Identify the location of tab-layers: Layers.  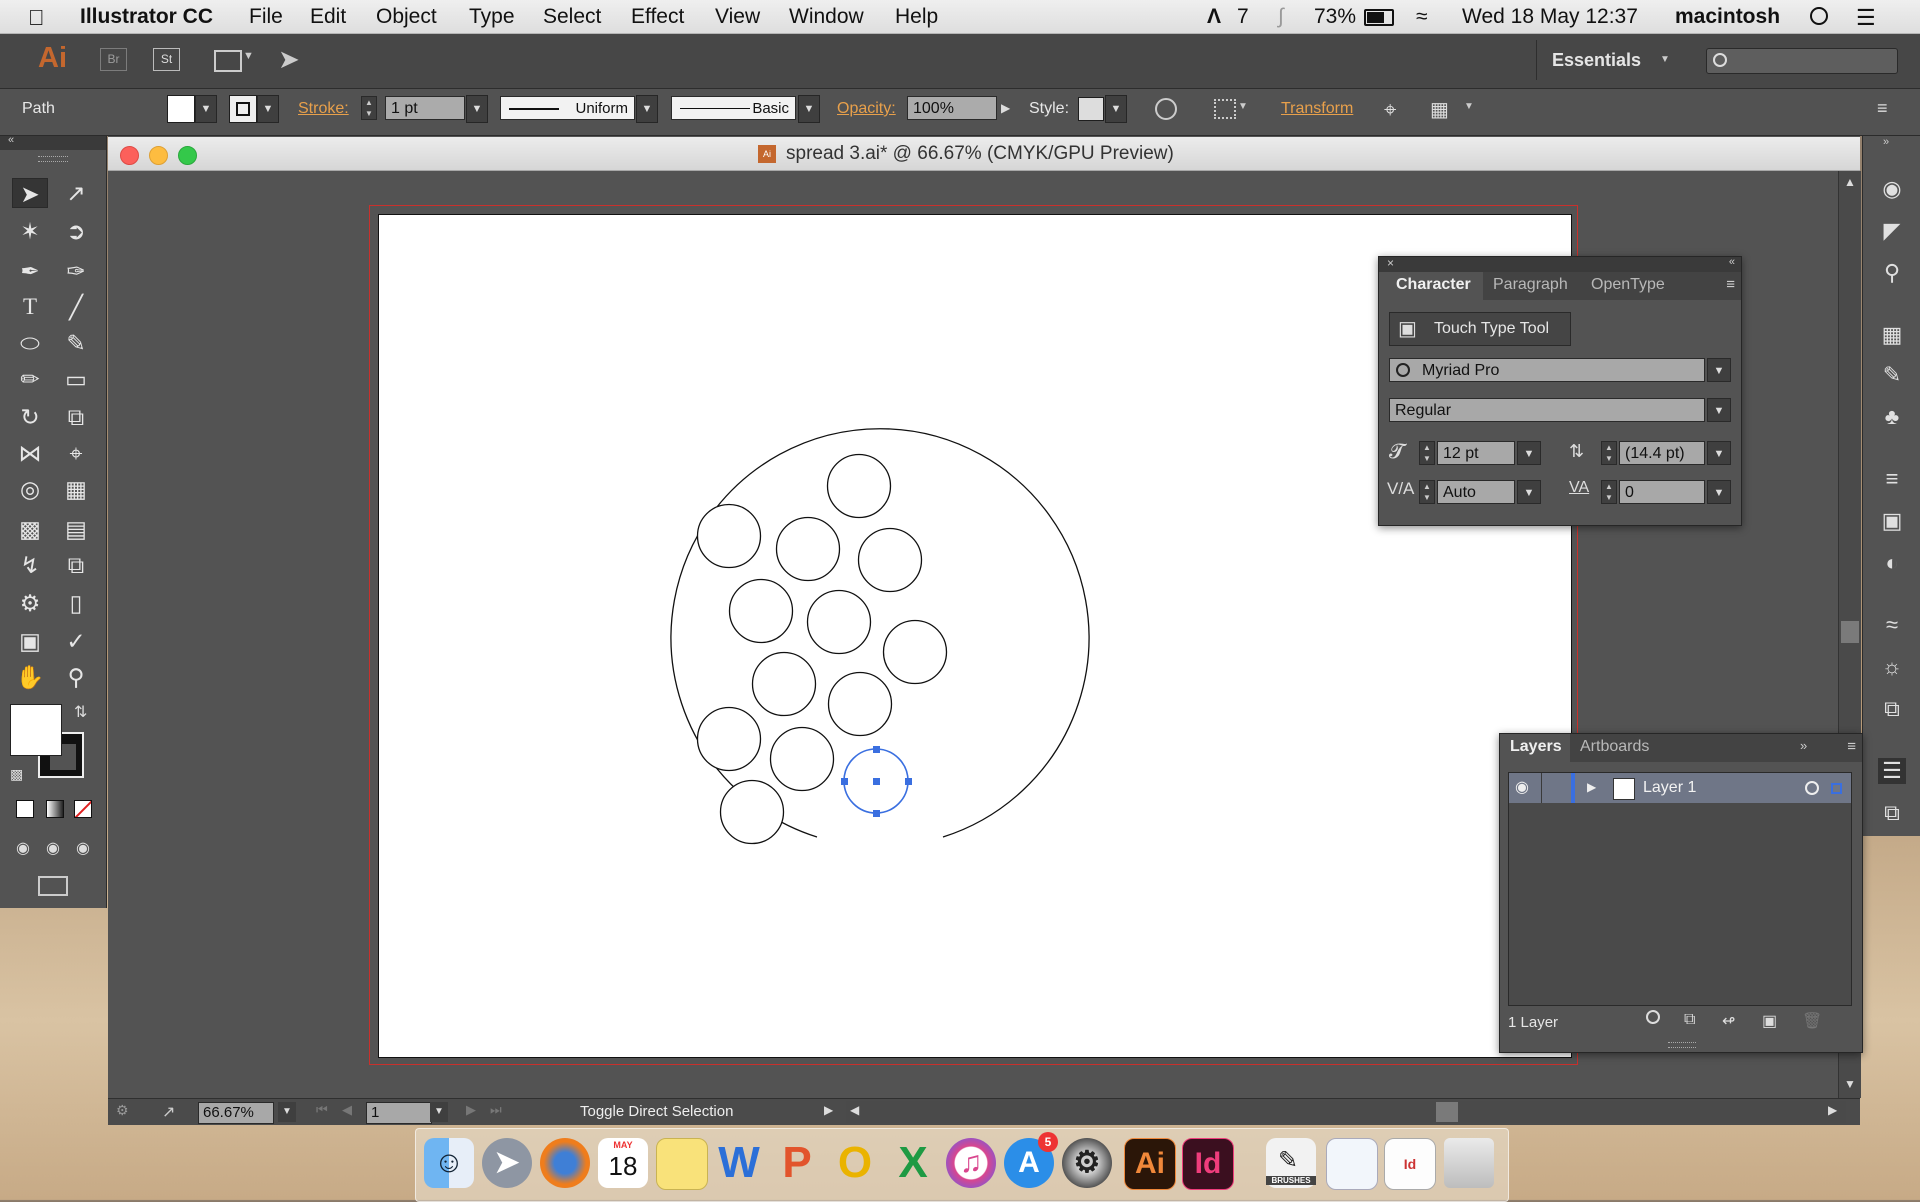
(1536, 747).